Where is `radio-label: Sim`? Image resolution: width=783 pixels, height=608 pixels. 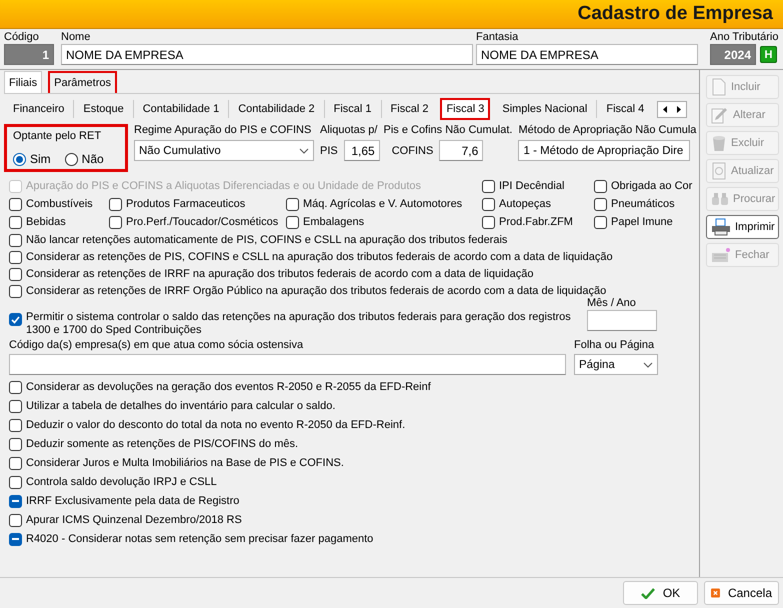 radio-label: Sim is located at coordinates (40, 159).